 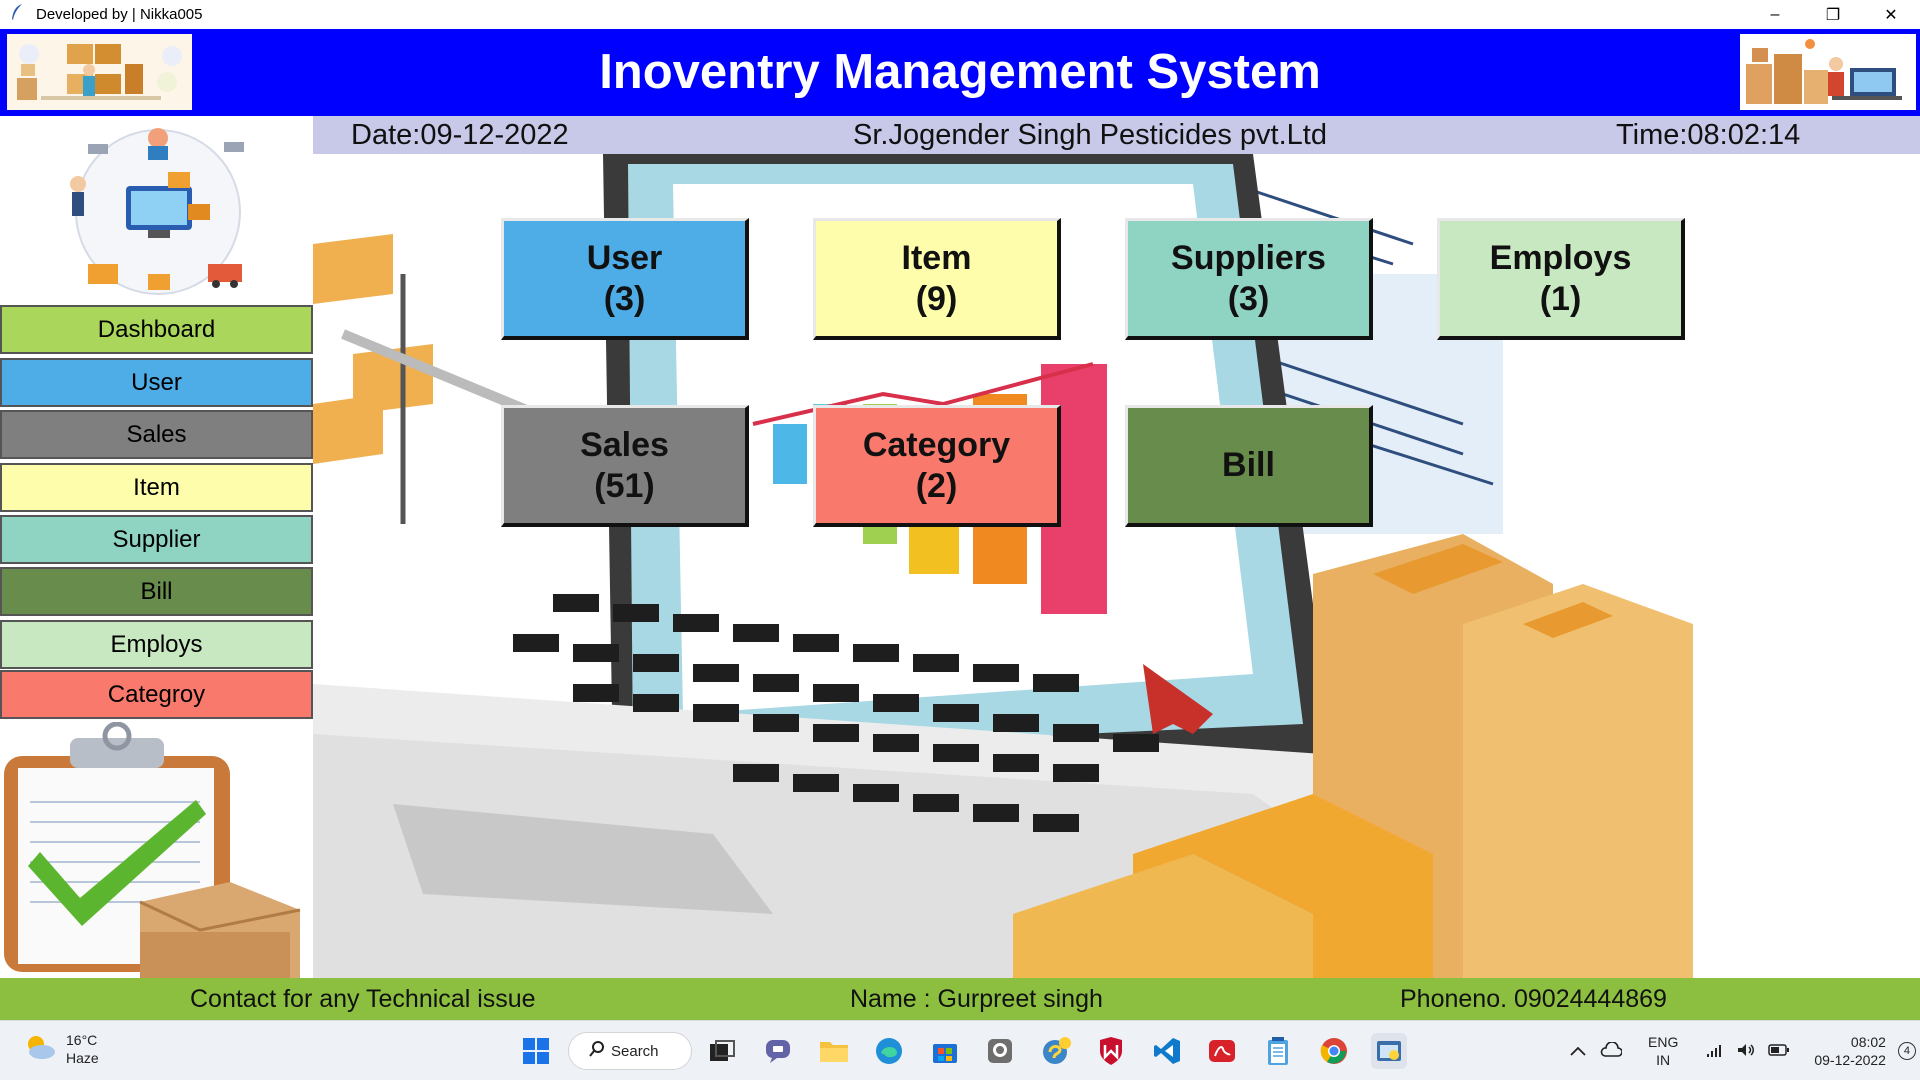 I want to click on feather-app-icon, so click(x=17, y=14).